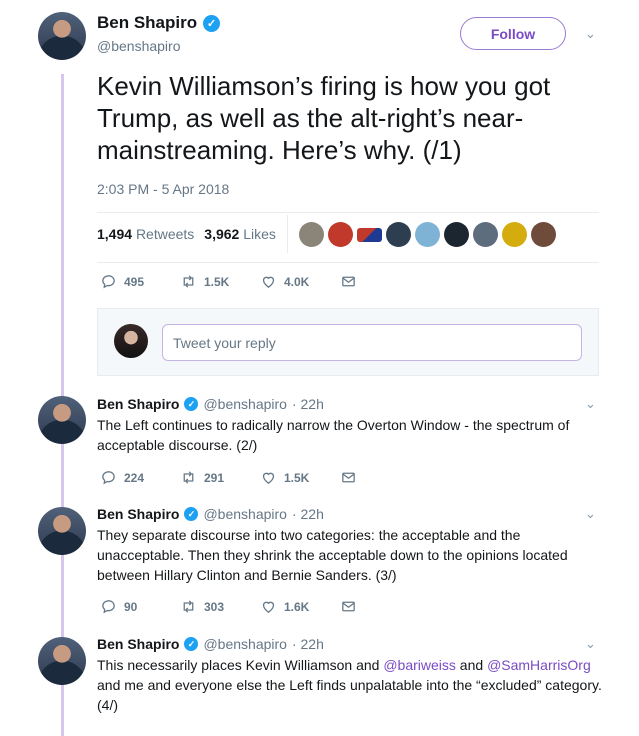 Image resolution: width=639 pixels, height=736 pixels. Describe the element at coordinates (115, 234) in the screenshot. I see `retweets-count: 1,494` at that location.